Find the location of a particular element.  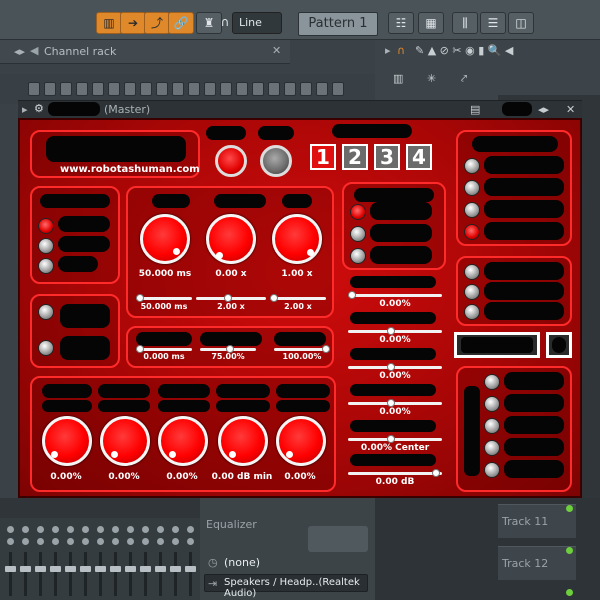

snap-mode-select: Line is located at coordinates (257, 23).